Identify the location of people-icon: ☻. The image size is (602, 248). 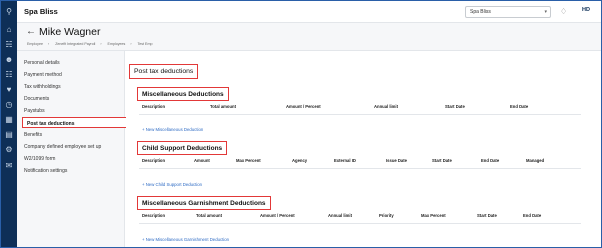
(9, 60).